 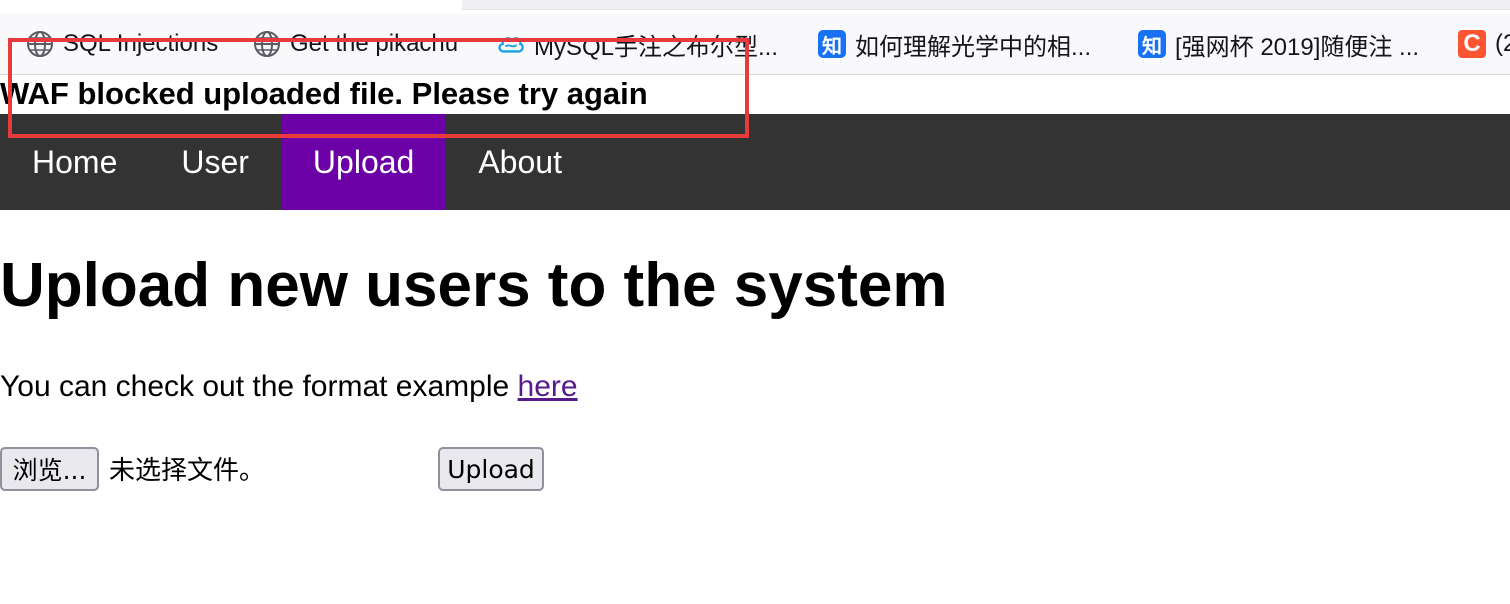 I want to click on bookmark-get-the-pikachu: Get the pikachu, so click(x=355, y=44).